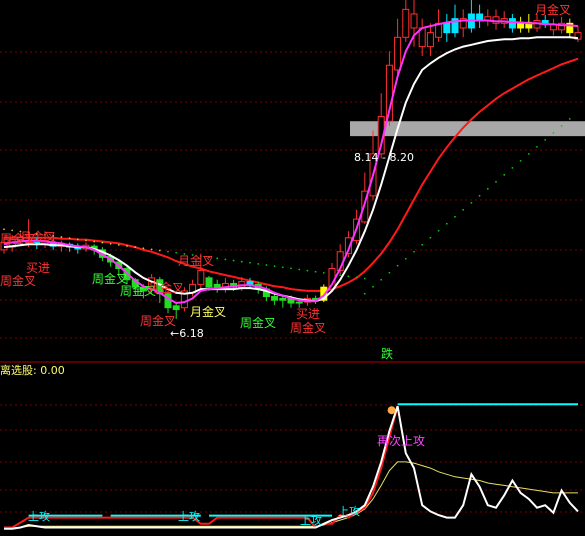  Describe the element at coordinates (212, 466) in the screenshot. I see `indicator-labels: 上攻 上攻 上攻上攻` at that location.